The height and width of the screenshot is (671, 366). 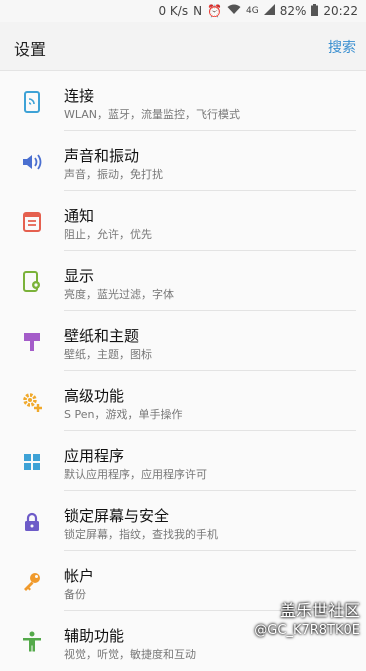 What do you see at coordinates (32, 282) in the screenshot?
I see `display-icon` at bounding box center [32, 282].